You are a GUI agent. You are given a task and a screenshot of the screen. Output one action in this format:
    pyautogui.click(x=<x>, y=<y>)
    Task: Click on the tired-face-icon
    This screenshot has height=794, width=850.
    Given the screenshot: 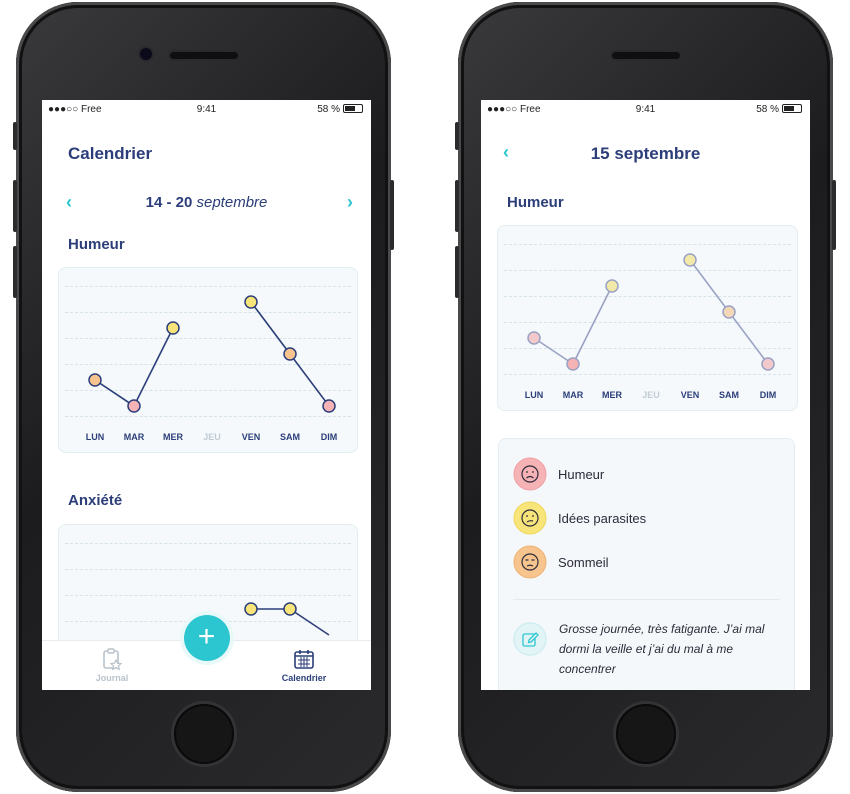 What is the action you would take?
    pyautogui.click(x=530, y=562)
    